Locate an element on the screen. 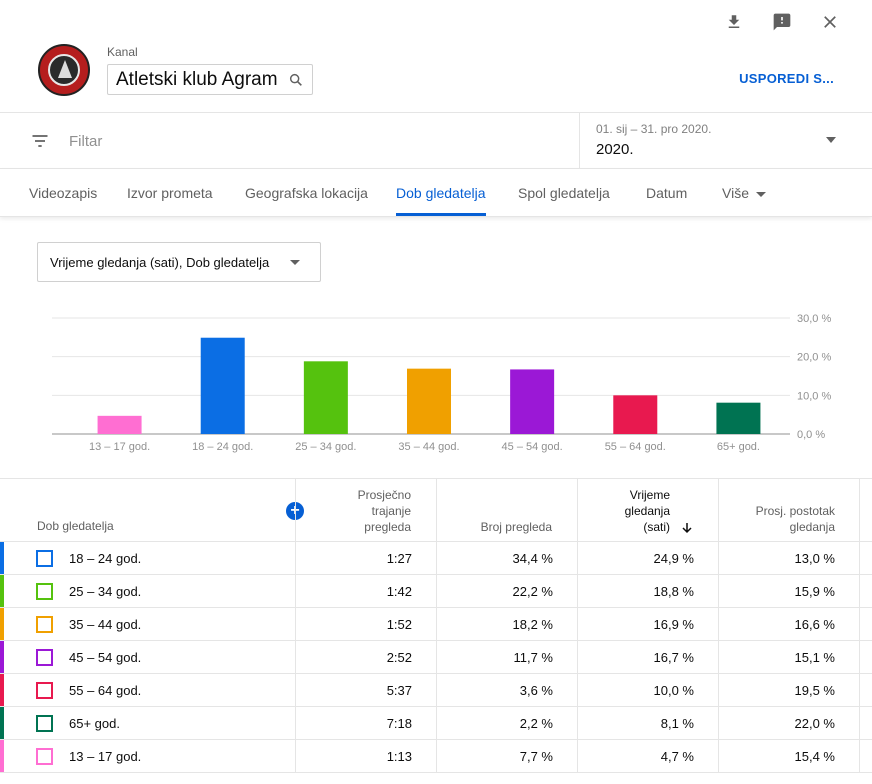  active-tab-indicator is located at coordinates (441, 214).